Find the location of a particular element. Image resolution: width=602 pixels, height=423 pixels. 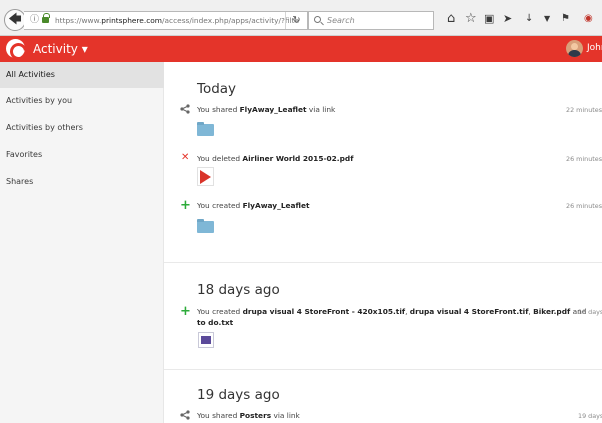

activity-text: You shared Posters via link is located at coordinates (248, 415).